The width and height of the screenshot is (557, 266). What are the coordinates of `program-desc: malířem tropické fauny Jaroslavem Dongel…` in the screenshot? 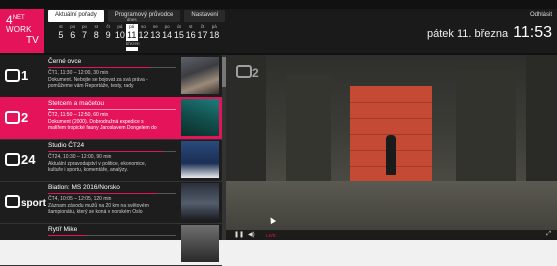 It's located at (102, 128).